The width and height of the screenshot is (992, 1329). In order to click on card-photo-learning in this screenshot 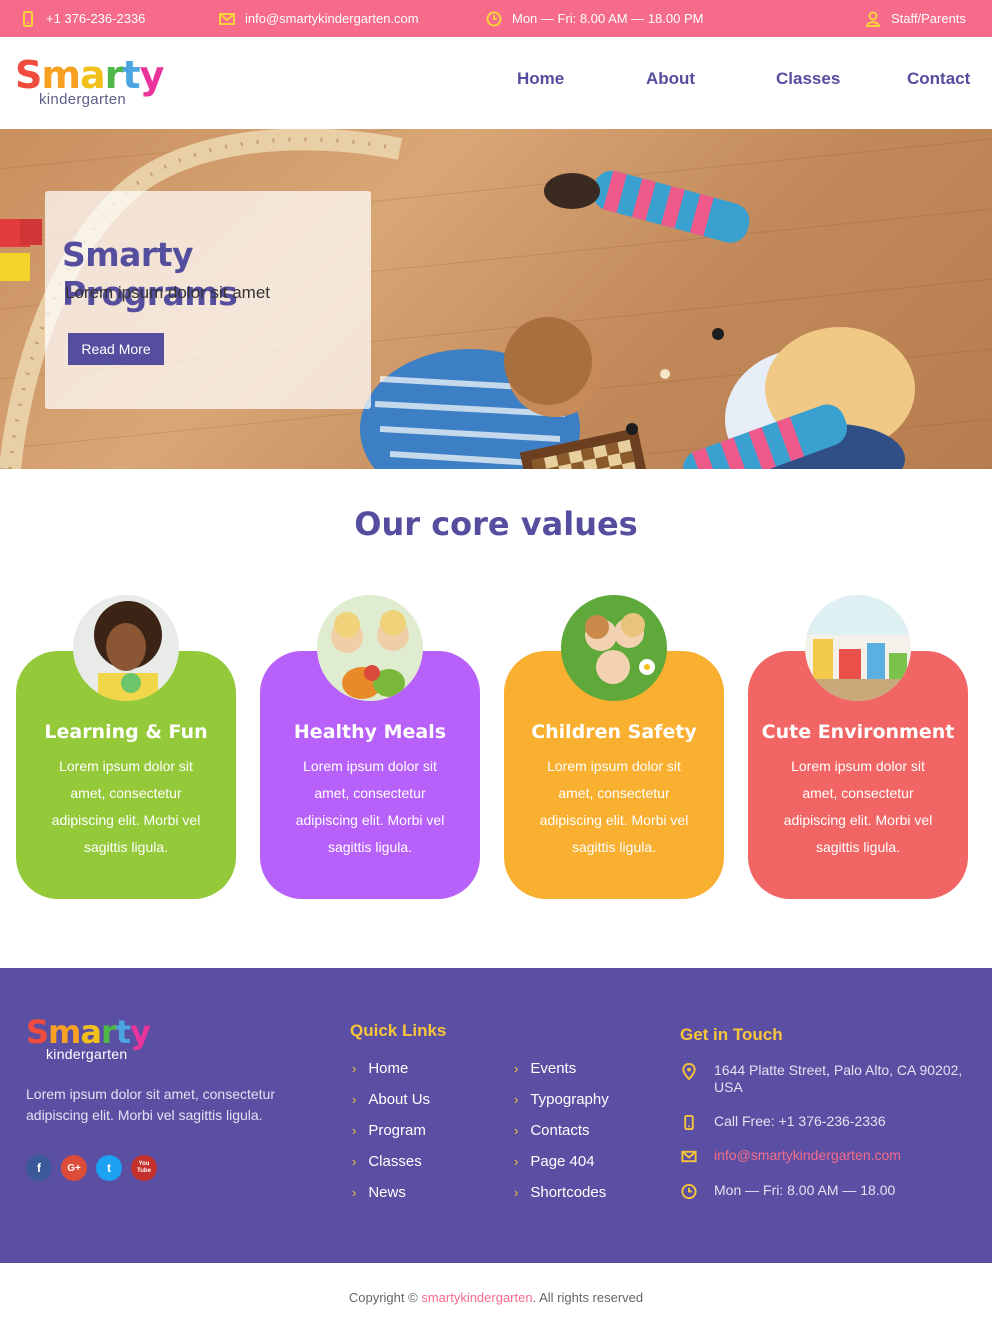, I will do `click(126, 648)`.